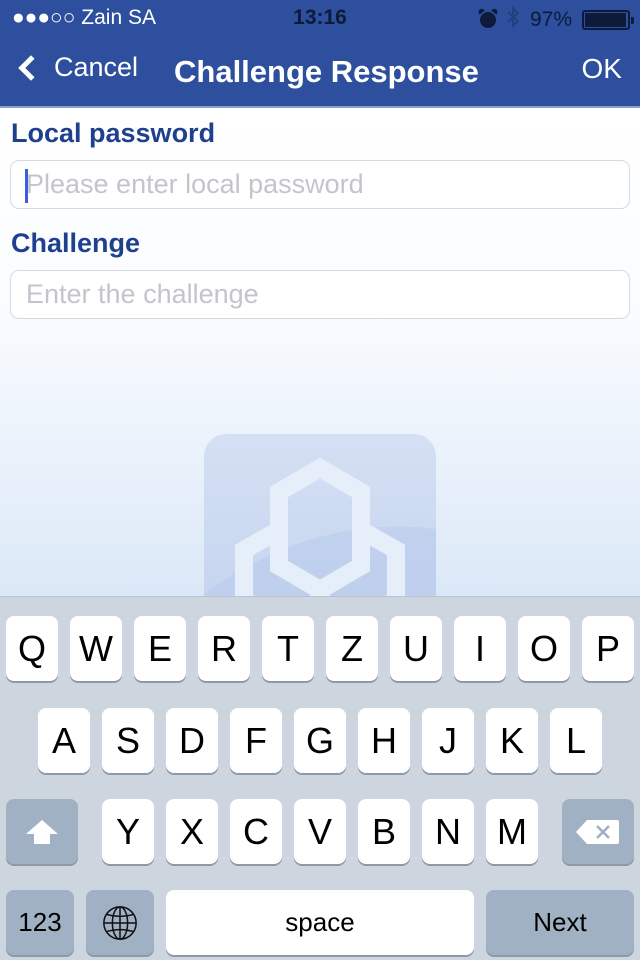  I want to click on cancel-button: Cancel, so click(76, 67).